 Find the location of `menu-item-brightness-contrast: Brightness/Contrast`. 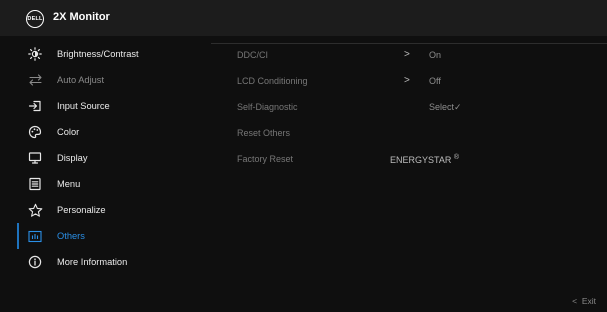

menu-item-brightness-contrast: Brightness/Contrast is located at coordinates (114, 54).